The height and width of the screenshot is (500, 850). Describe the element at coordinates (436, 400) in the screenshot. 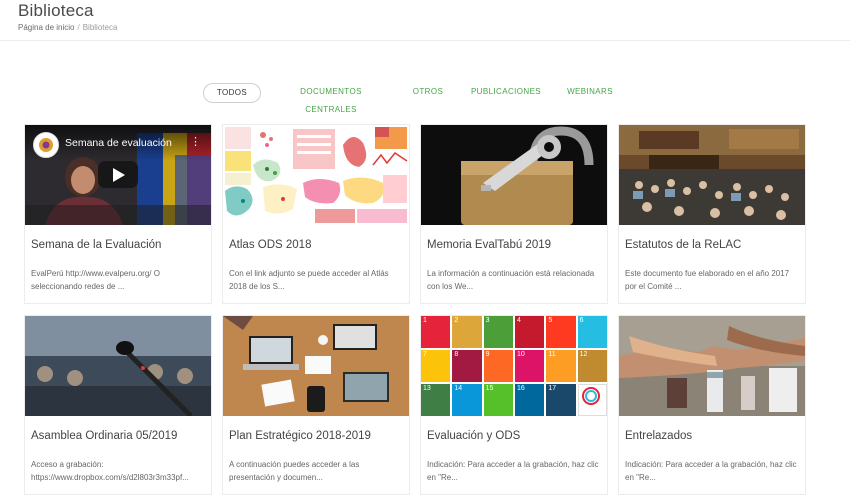

I see `sdg-tile-13: 13` at that location.